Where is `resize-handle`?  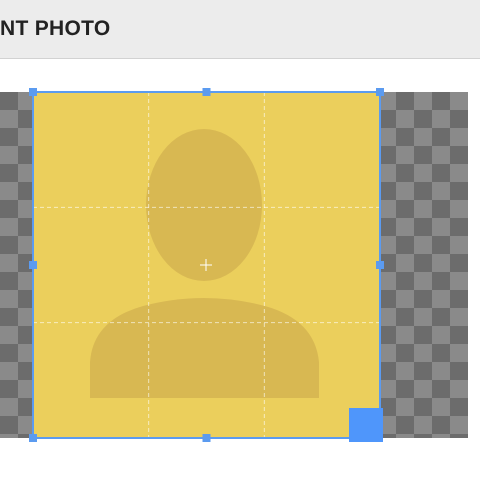 resize-handle is located at coordinates (366, 425).